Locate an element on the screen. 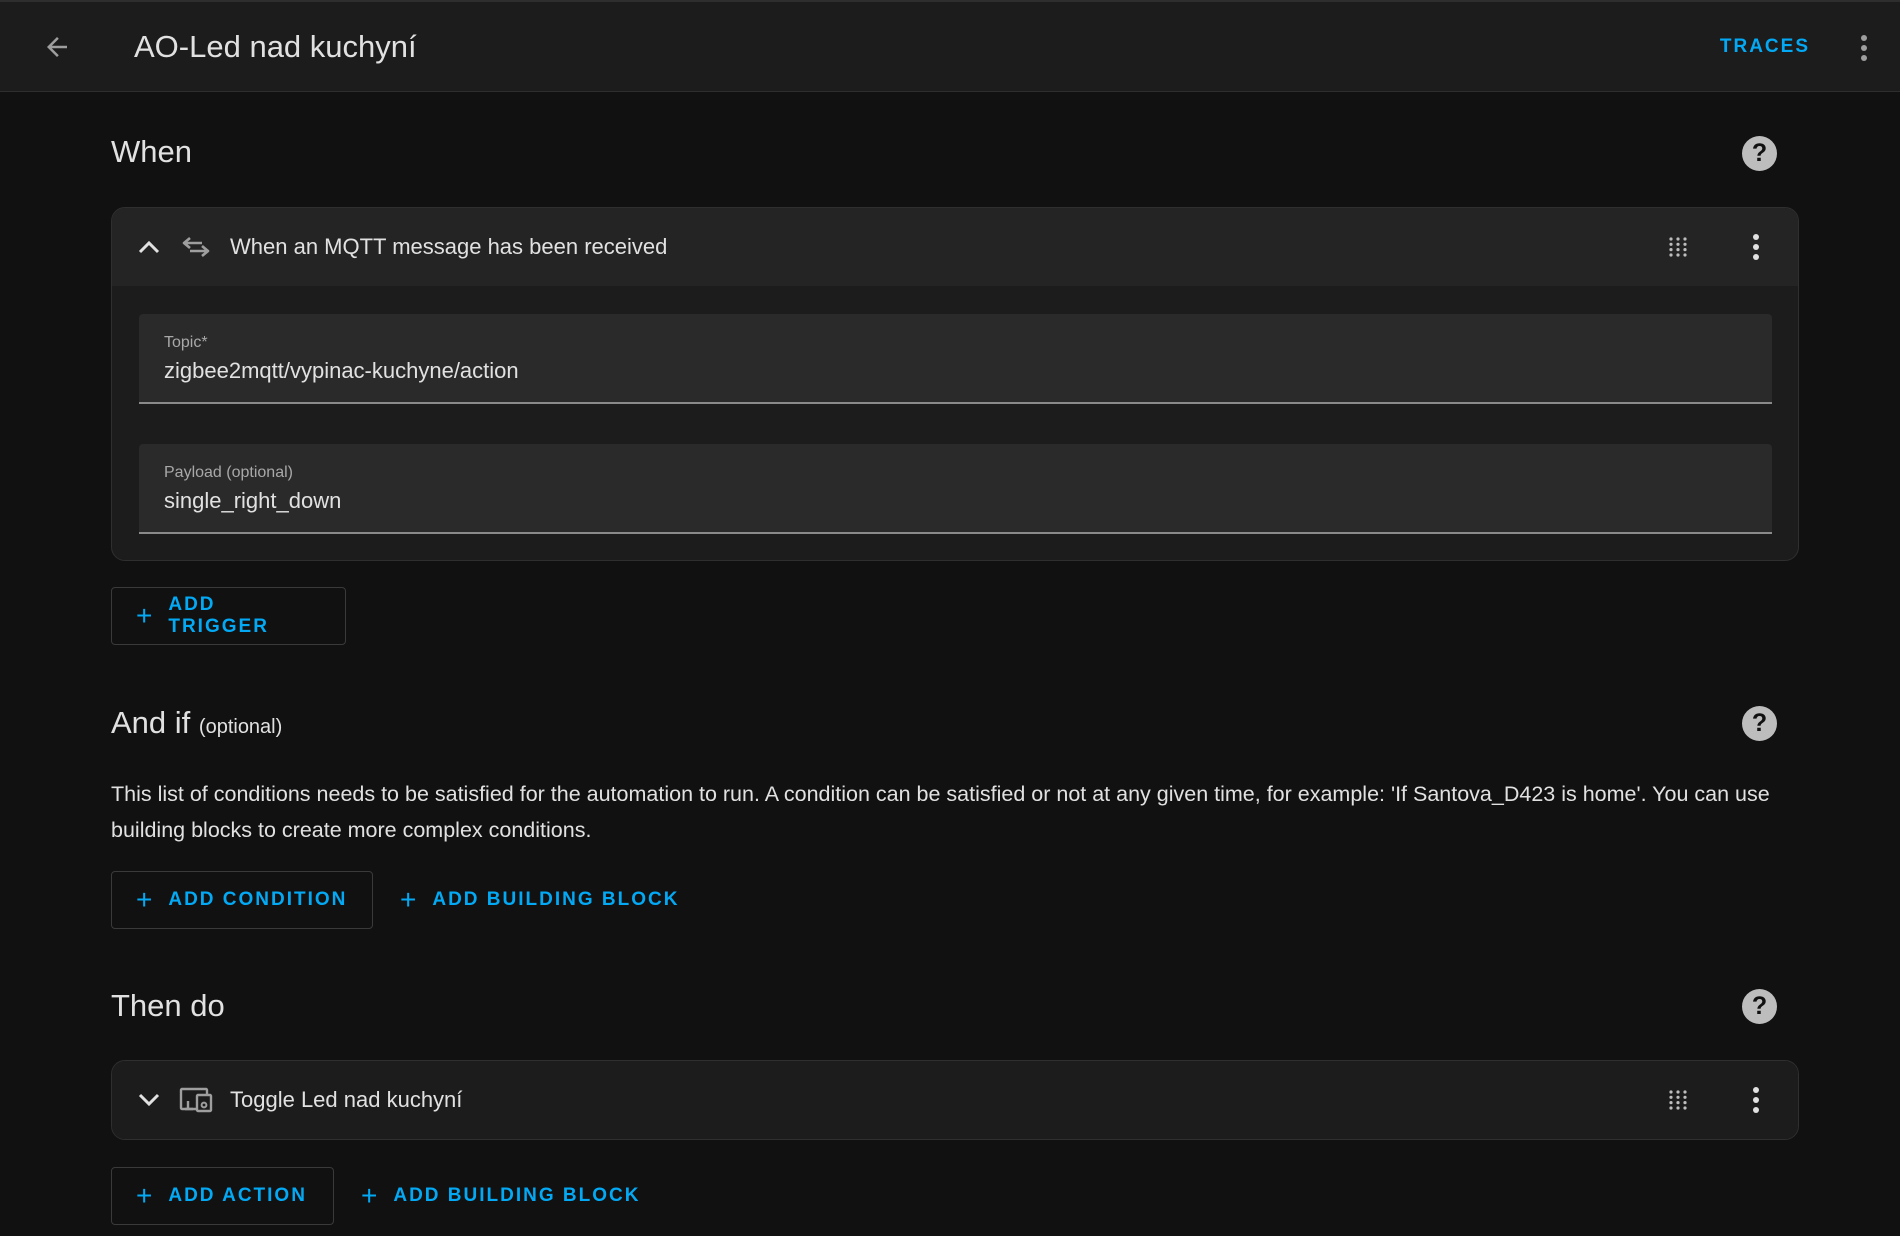 The height and width of the screenshot is (1236, 1900). action-card-header: Toggle Led nad kuchyní is located at coordinates (955, 1100).